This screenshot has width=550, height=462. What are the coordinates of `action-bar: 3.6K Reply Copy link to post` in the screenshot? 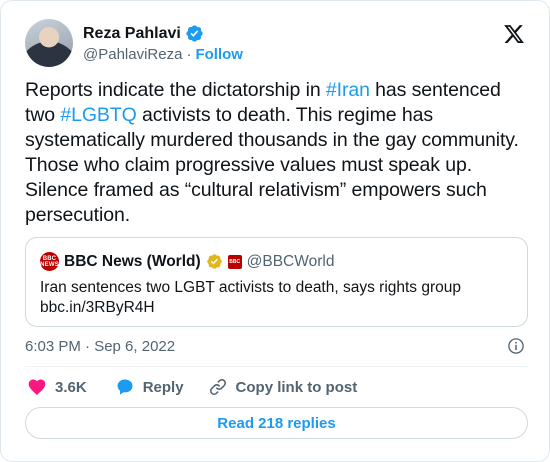 It's located at (191, 387).